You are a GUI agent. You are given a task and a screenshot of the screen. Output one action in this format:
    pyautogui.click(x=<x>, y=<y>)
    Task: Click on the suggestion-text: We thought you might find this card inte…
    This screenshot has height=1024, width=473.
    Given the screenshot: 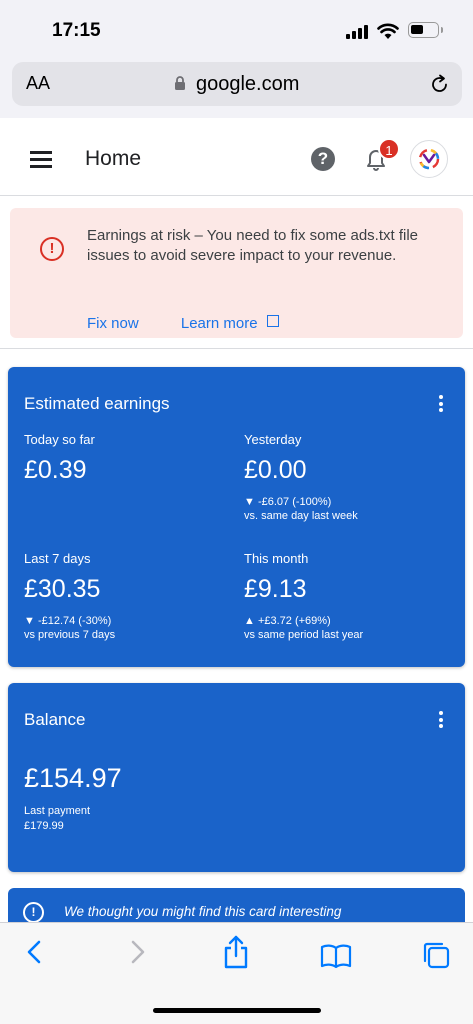 What is the action you would take?
    pyautogui.click(x=203, y=911)
    